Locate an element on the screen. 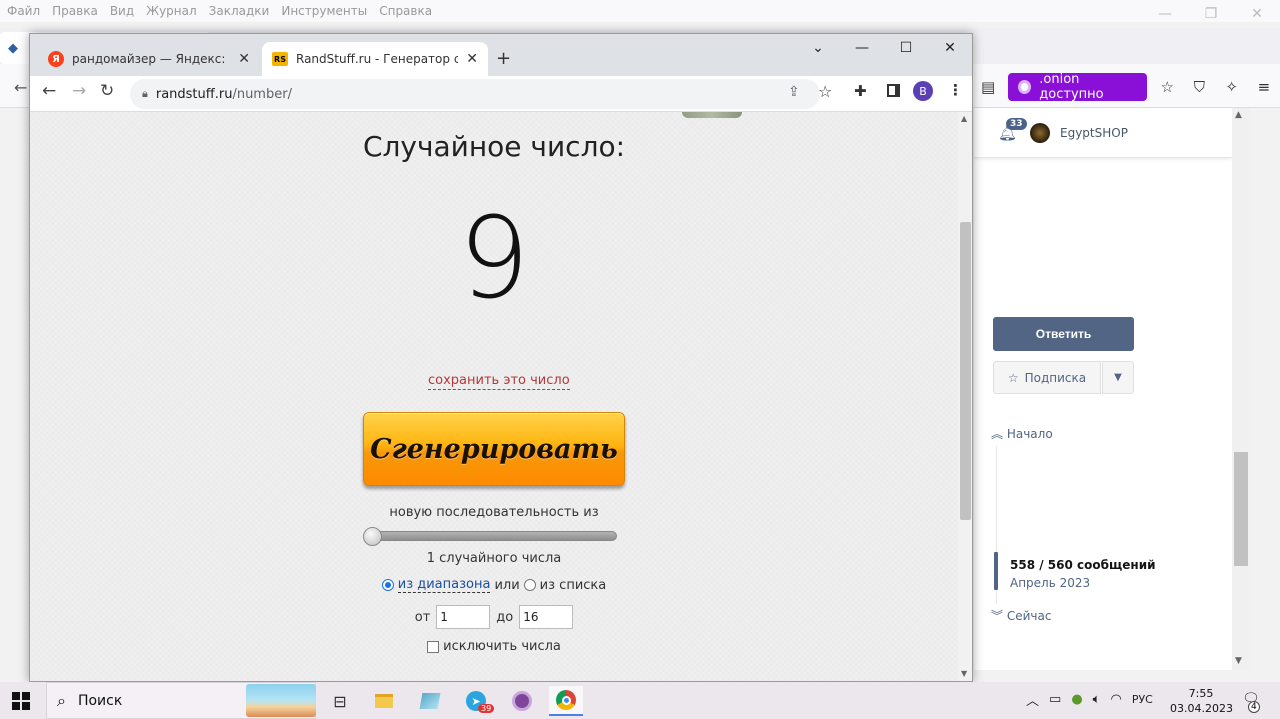 The height and width of the screenshot is (719, 1280). search-label: Поиск is located at coordinates (100, 700).